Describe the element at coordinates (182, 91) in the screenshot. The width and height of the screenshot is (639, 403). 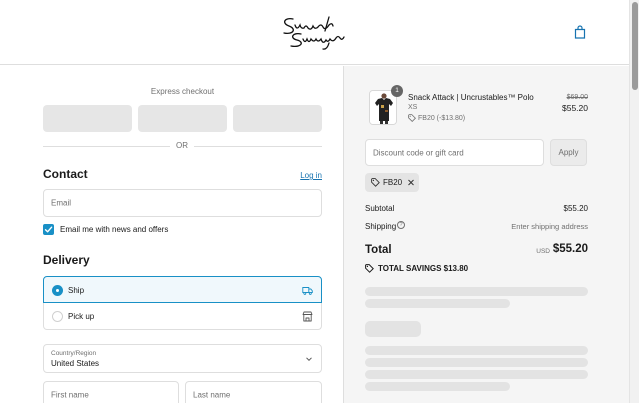
I see `express-checkout-title: Express checkout` at that location.